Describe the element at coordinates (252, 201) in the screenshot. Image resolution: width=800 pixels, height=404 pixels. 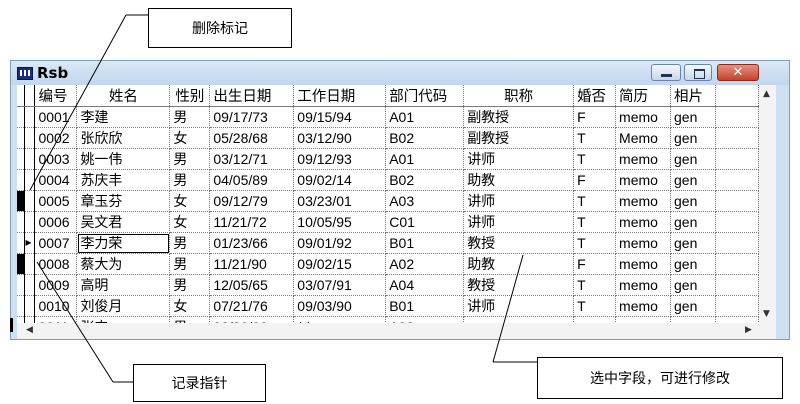
I see `table-cell-birth: 09/12/79` at that location.